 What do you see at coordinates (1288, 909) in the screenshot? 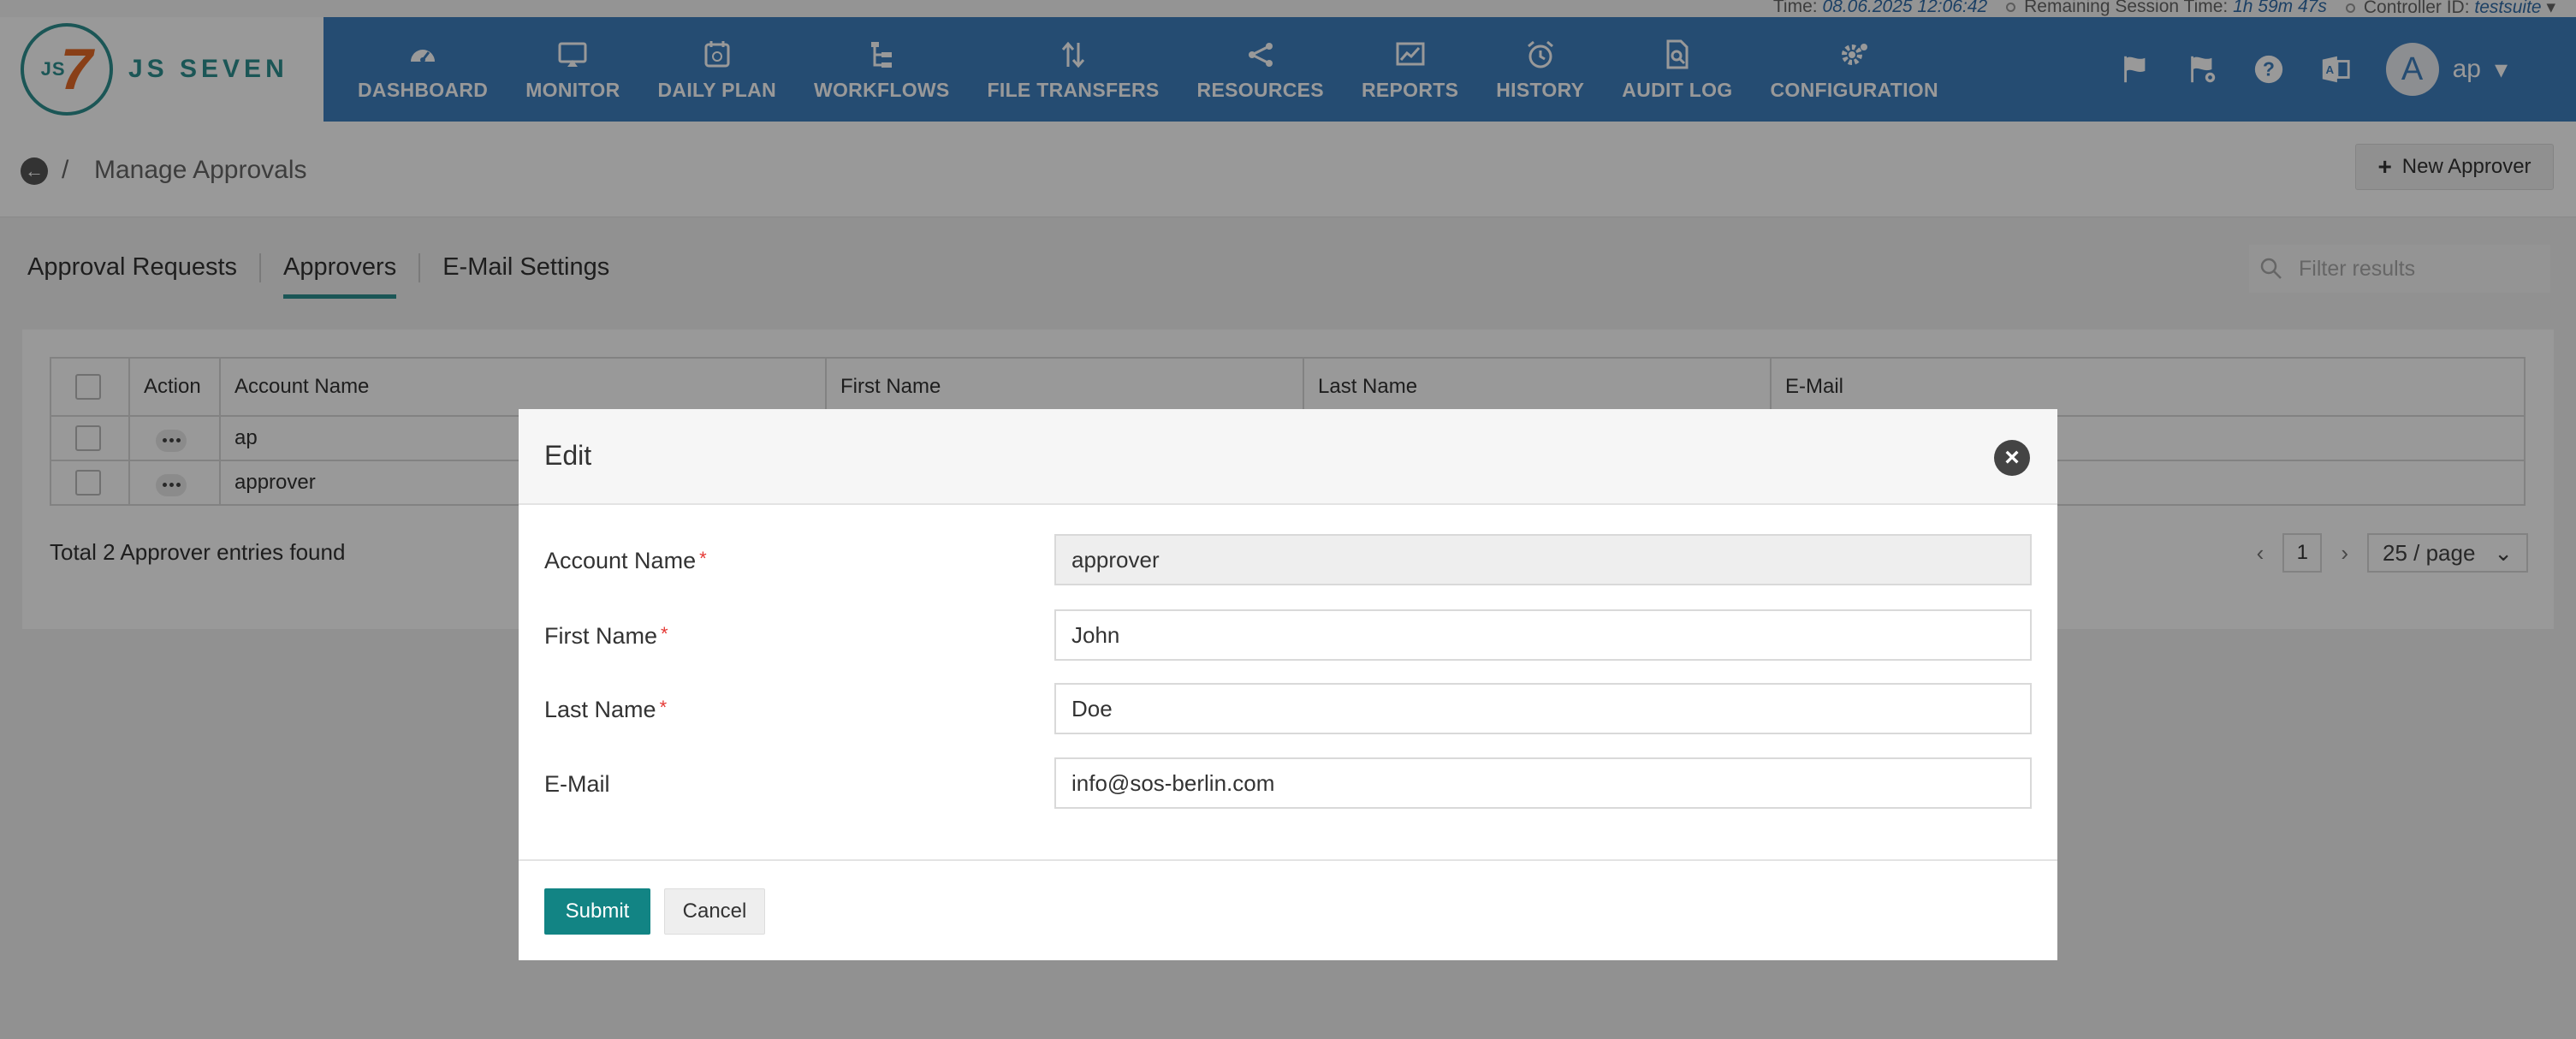
I see `dialog-footer: Submit Cancel` at bounding box center [1288, 909].